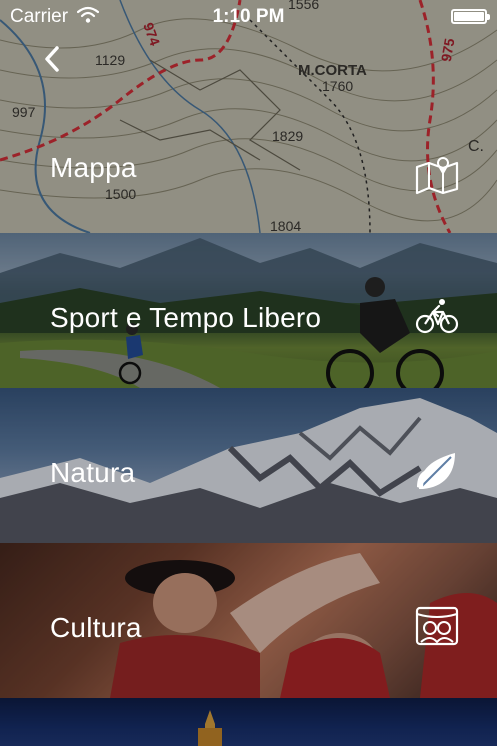  What do you see at coordinates (437, 626) in the screenshot?
I see `theater-masks-icon` at bounding box center [437, 626].